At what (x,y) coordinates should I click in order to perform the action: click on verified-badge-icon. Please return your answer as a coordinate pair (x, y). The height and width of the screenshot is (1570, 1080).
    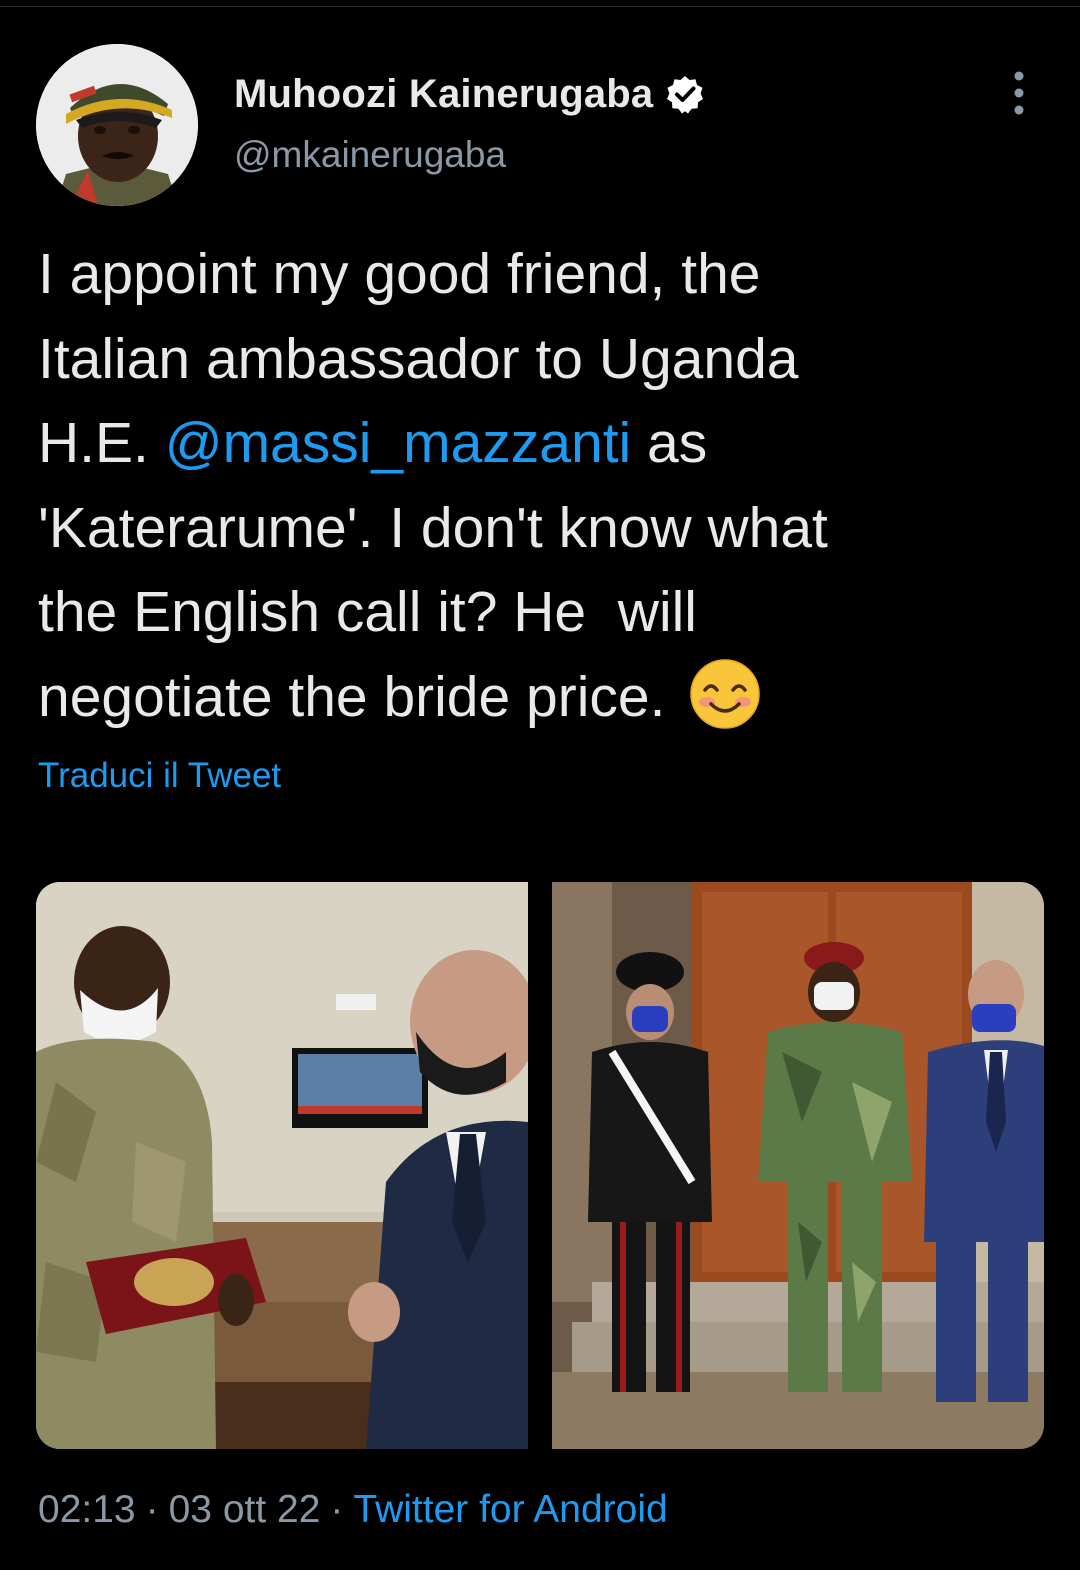
    Looking at the image, I should click on (685, 95).